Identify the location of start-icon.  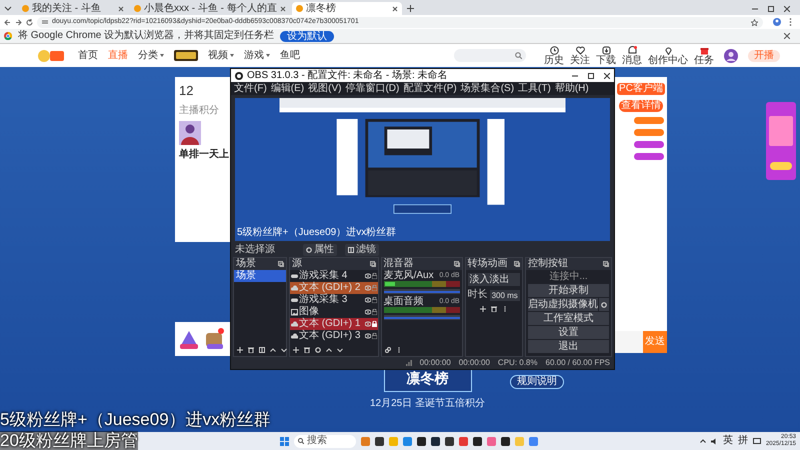
(284, 441).